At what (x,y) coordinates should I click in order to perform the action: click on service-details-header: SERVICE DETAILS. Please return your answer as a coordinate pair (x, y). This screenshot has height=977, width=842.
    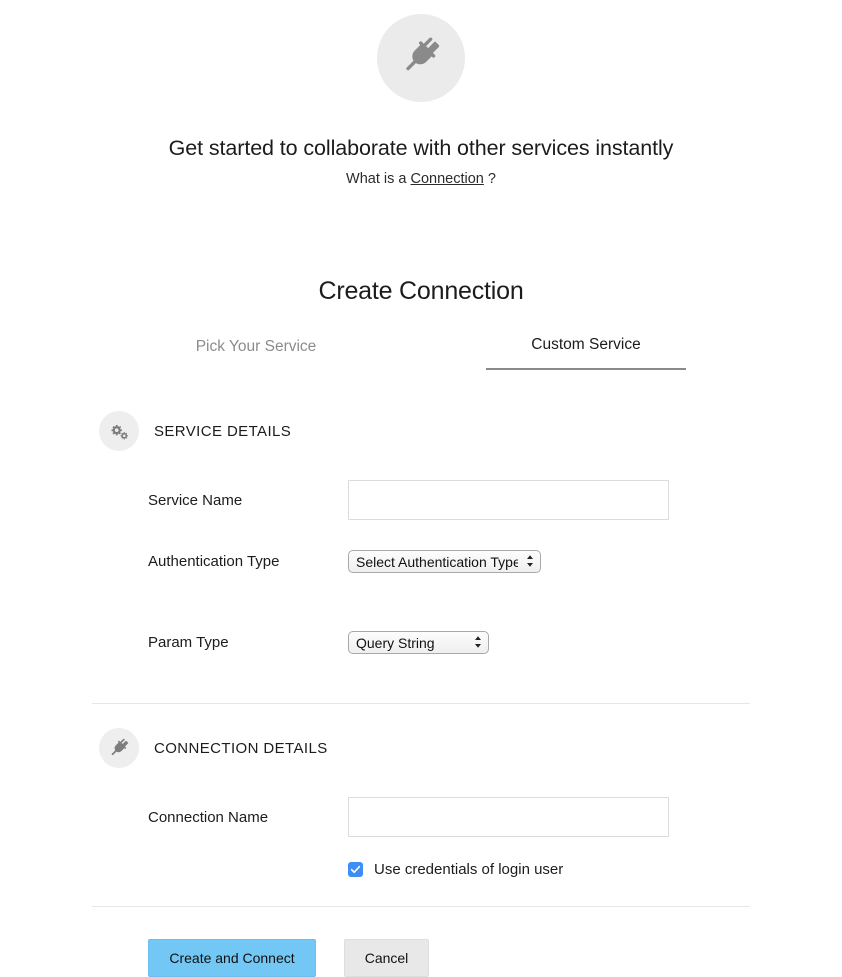
    Looking at the image, I should click on (421, 431).